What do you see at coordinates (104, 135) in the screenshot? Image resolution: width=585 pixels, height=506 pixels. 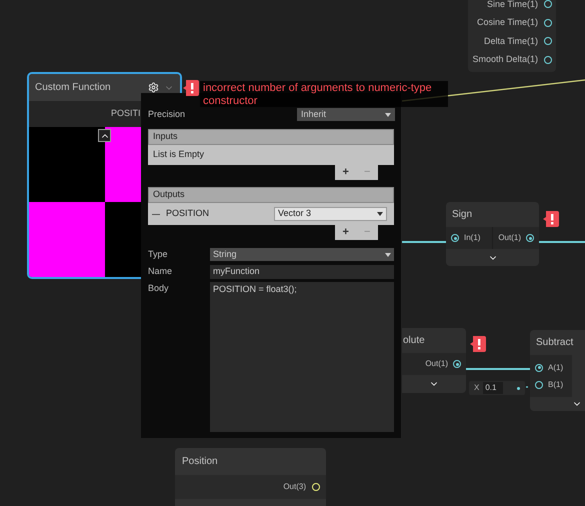 I see `collapse-button` at bounding box center [104, 135].